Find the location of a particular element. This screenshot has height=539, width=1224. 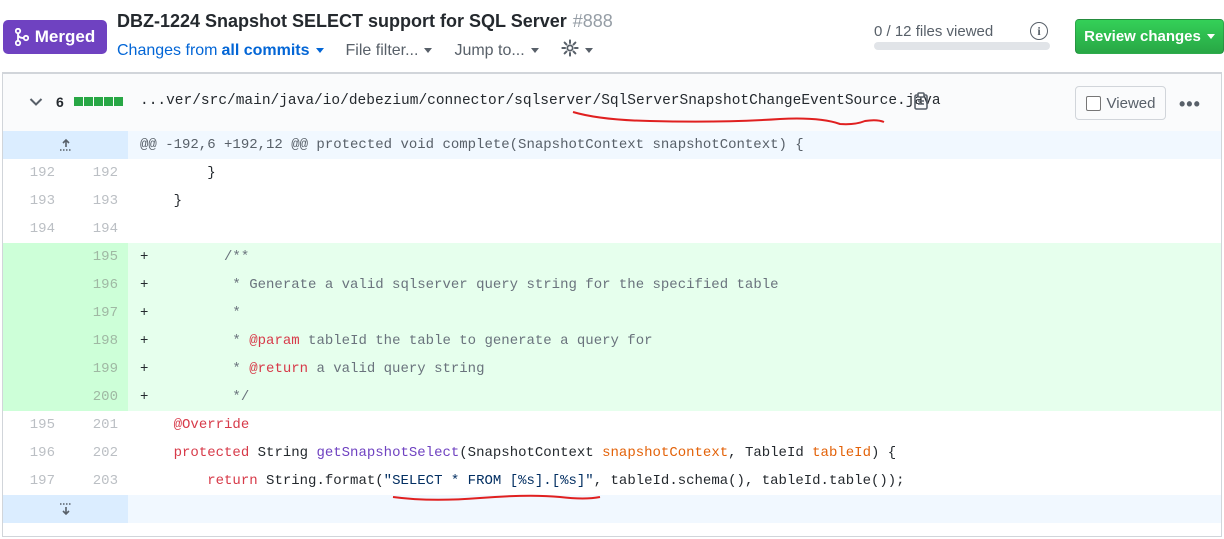

old-line-number: 195 is located at coordinates (34, 425).